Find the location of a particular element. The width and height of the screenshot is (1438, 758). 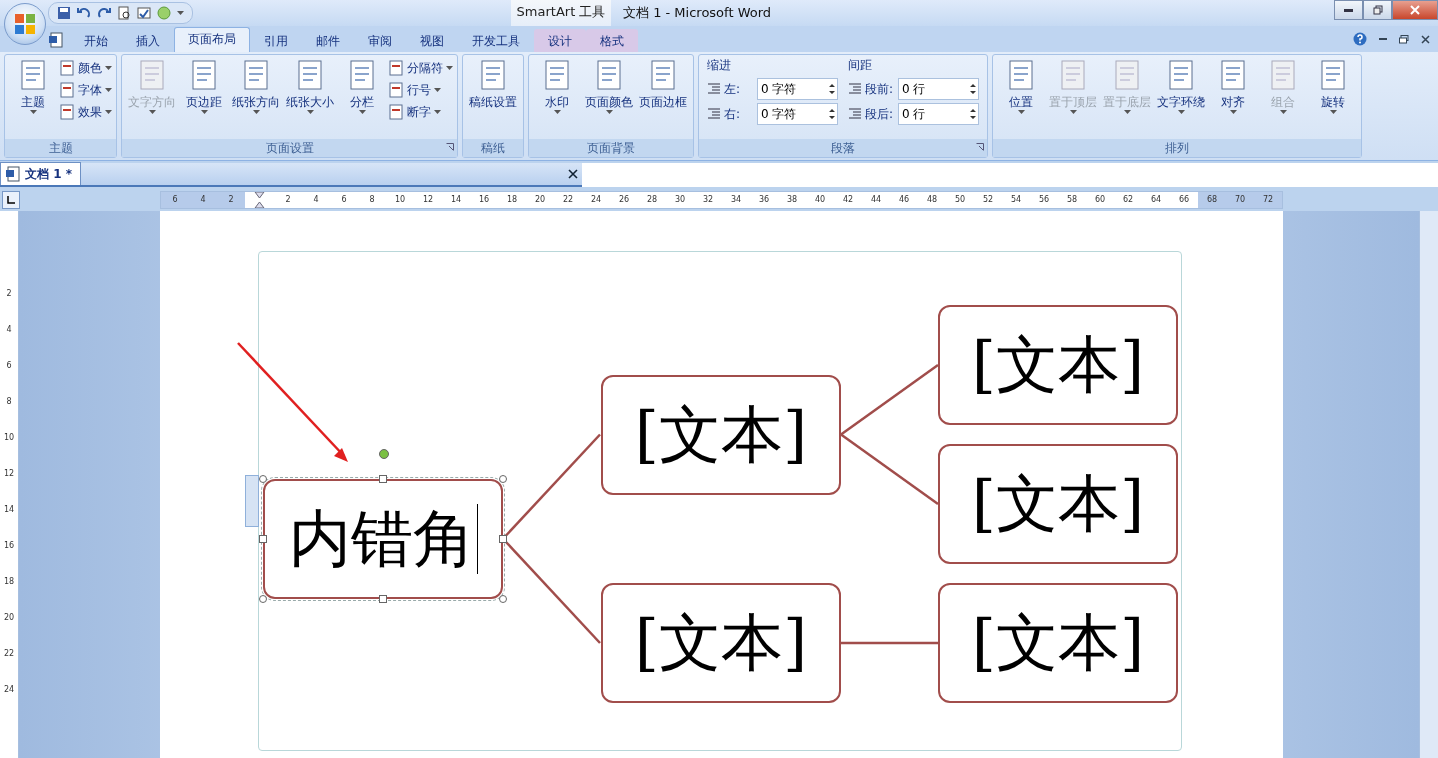

undo-icon is located at coordinates (84, 13).